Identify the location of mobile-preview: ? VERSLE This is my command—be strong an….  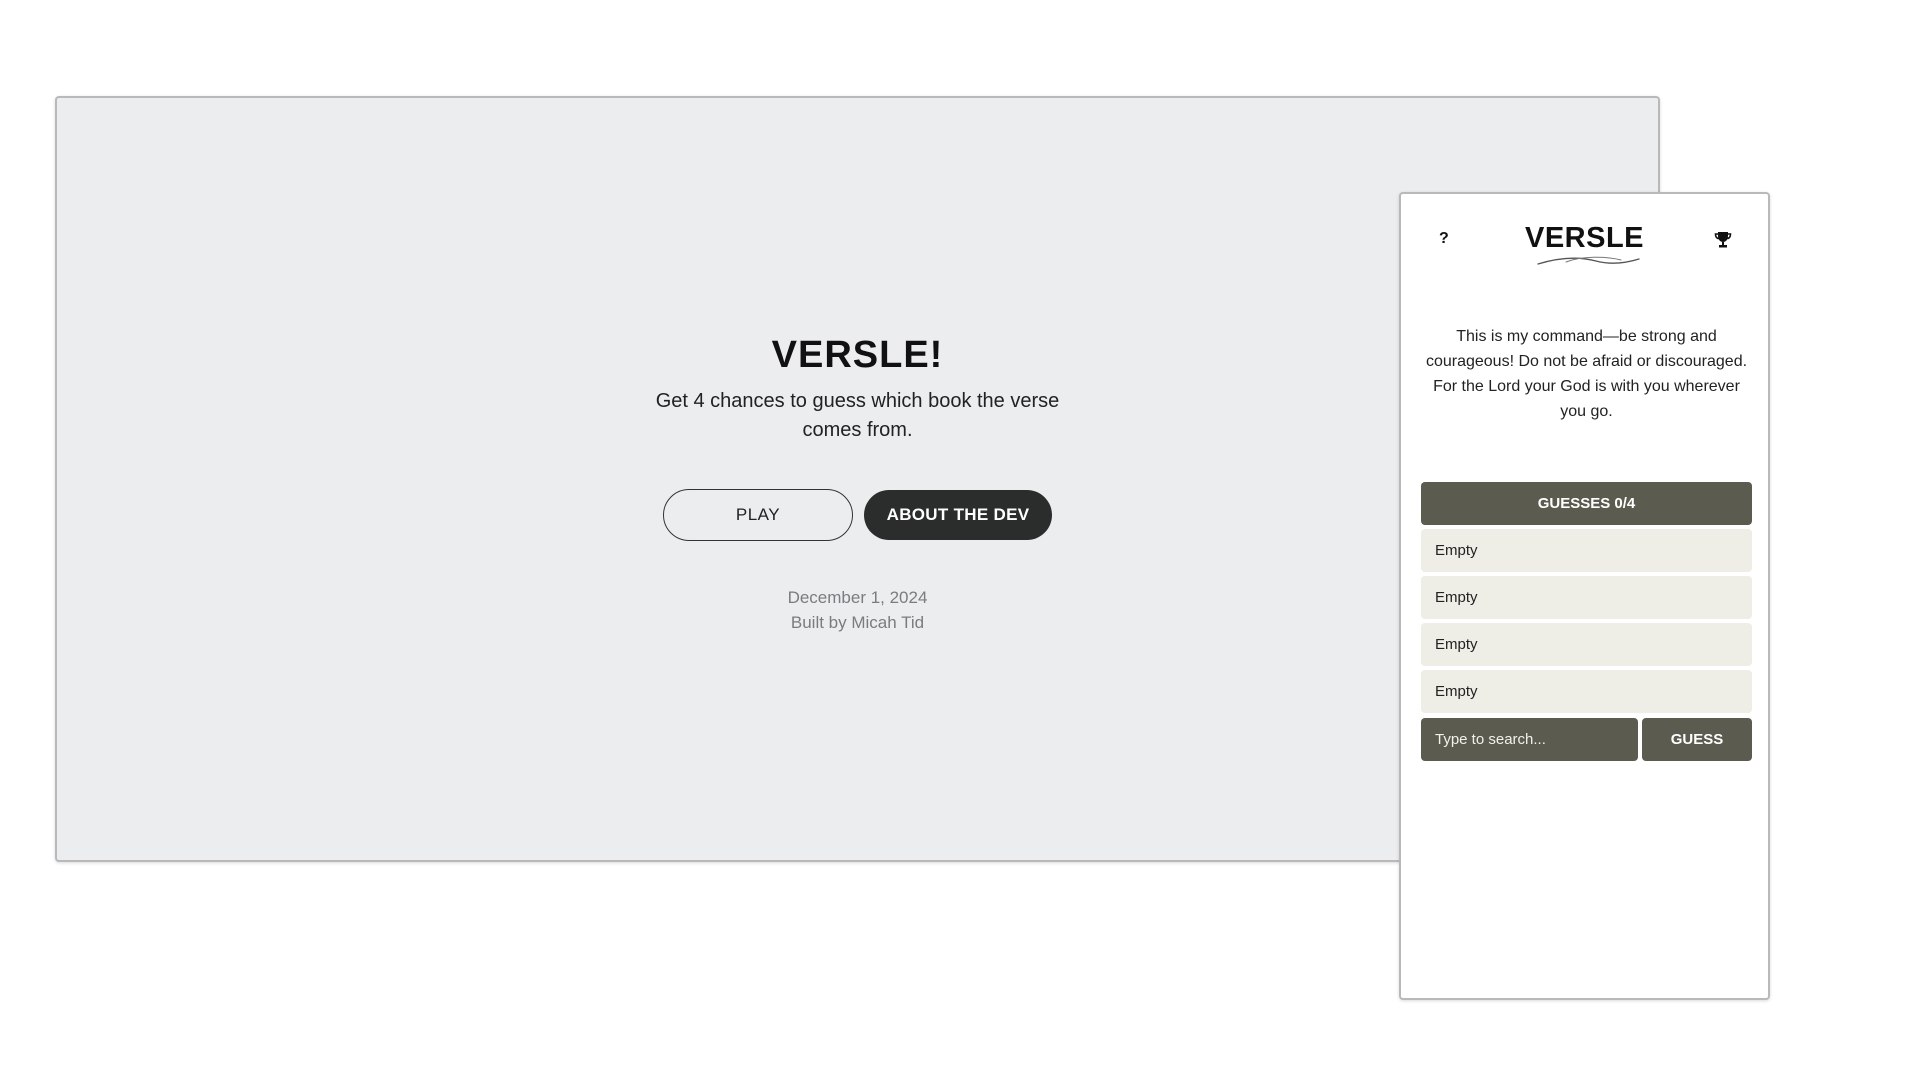
(1584, 596).